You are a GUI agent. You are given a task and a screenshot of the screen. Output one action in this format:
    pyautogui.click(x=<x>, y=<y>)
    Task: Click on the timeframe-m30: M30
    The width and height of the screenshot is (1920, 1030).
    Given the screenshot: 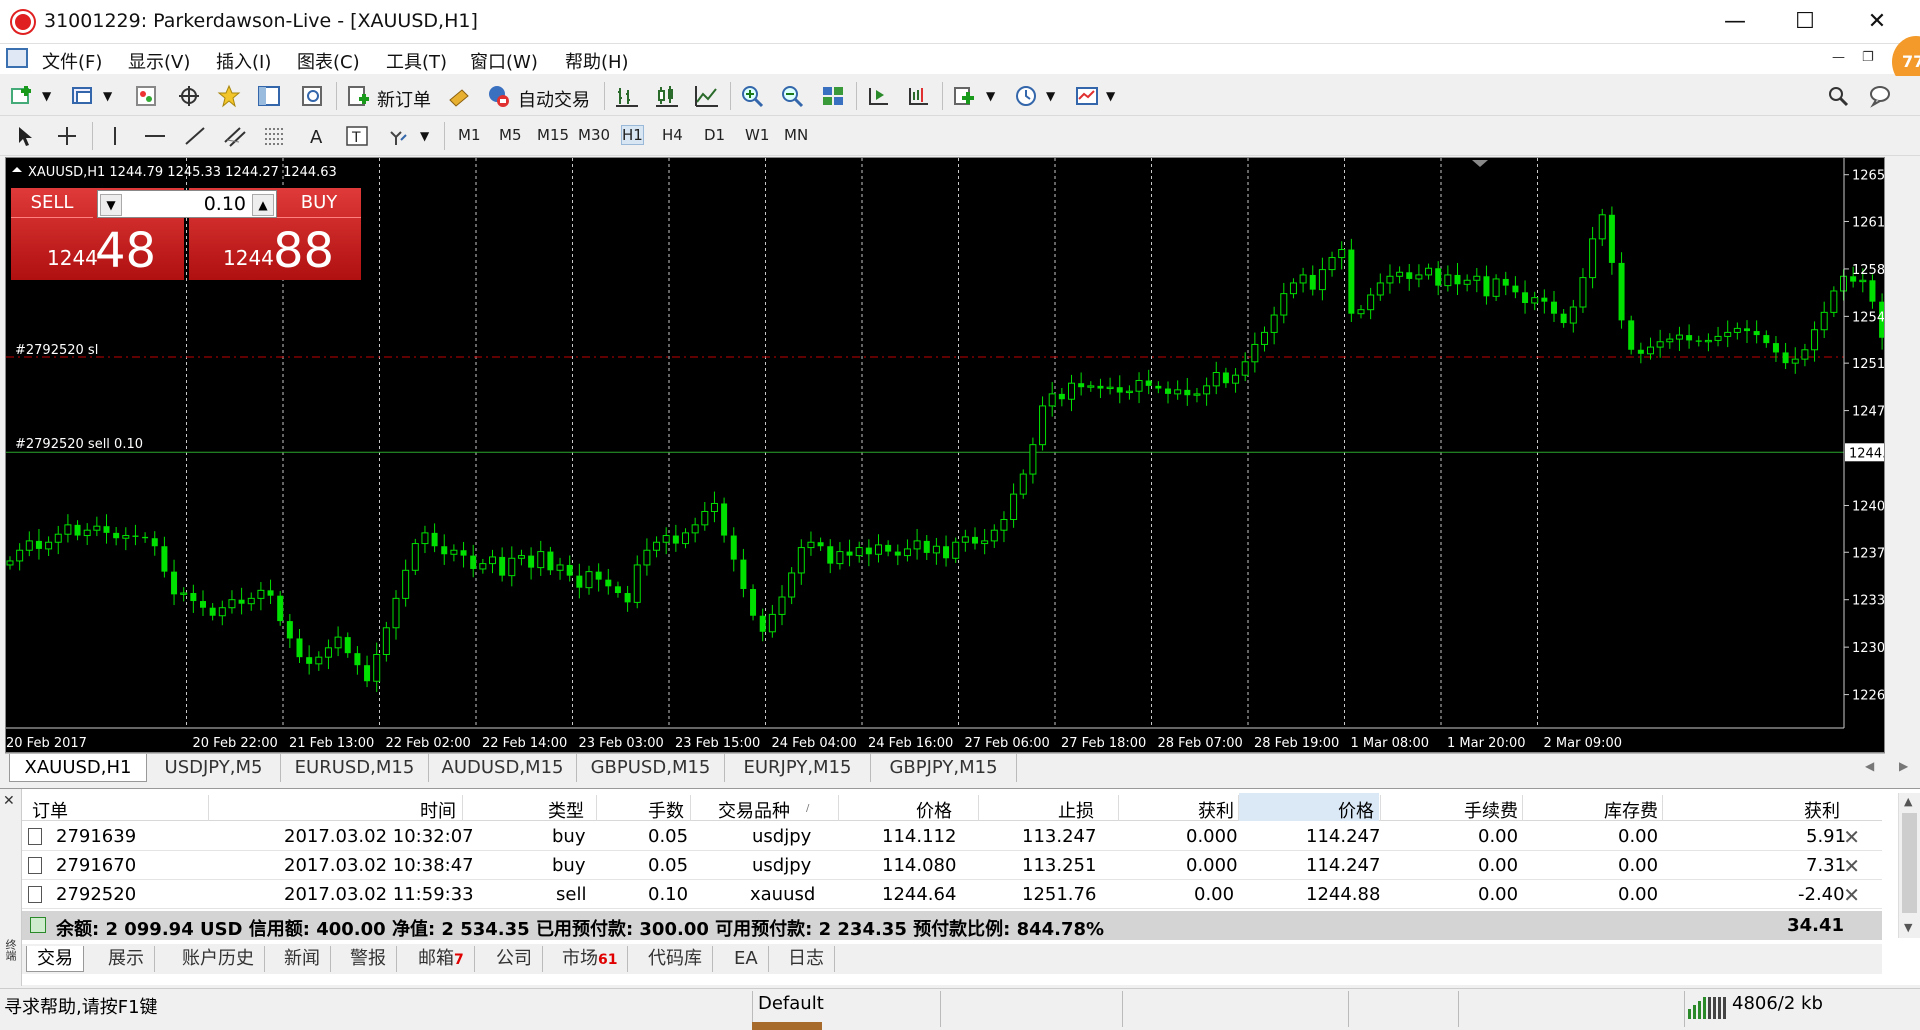 What is the action you would take?
    pyautogui.click(x=594, y=135)
    